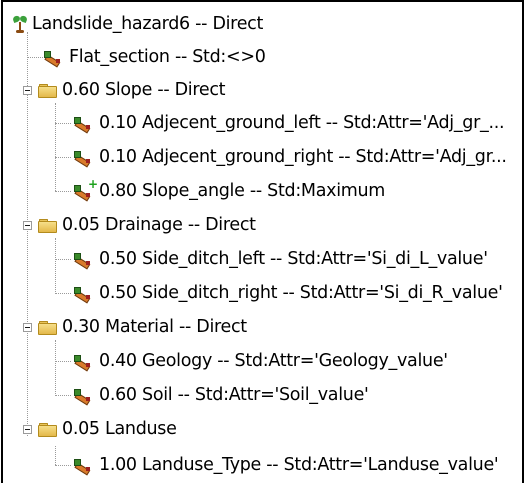  I want to click on tree-node-soil: 0.60 Soil -- Std:Attr='Soil_value', so click(221, 395).